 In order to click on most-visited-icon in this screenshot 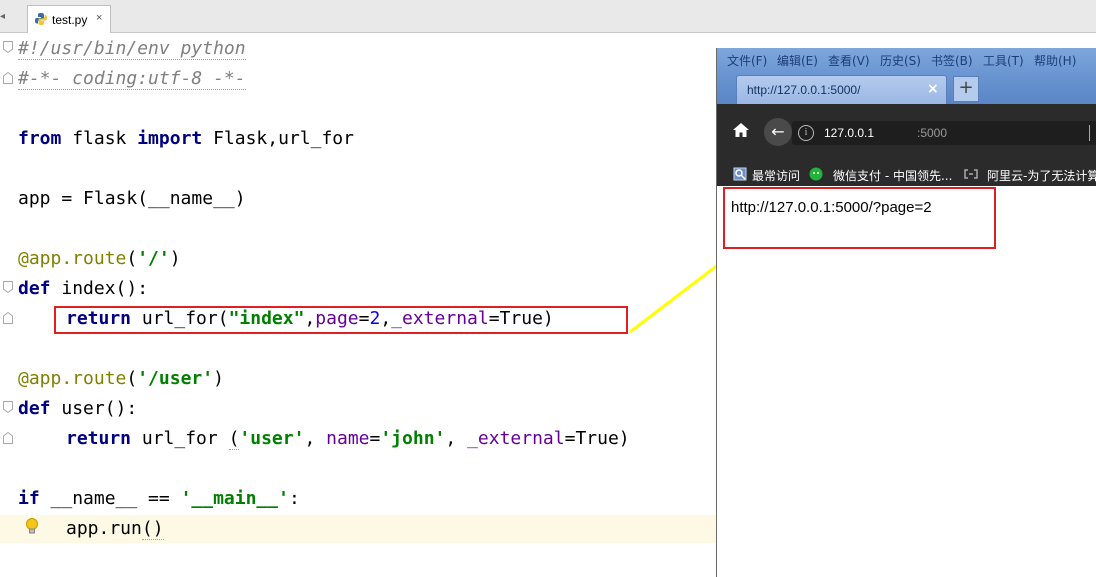, I will do `click(740, 174)`.